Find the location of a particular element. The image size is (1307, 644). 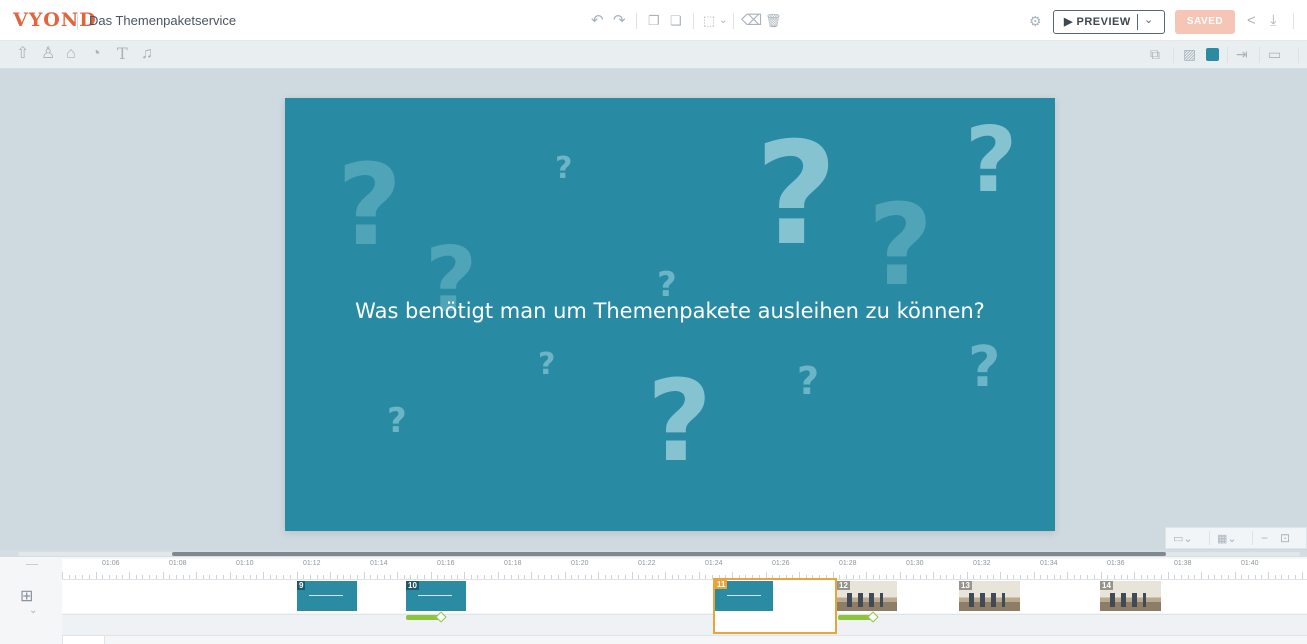

scene-number: 12 is located at coordinates (843, 585).